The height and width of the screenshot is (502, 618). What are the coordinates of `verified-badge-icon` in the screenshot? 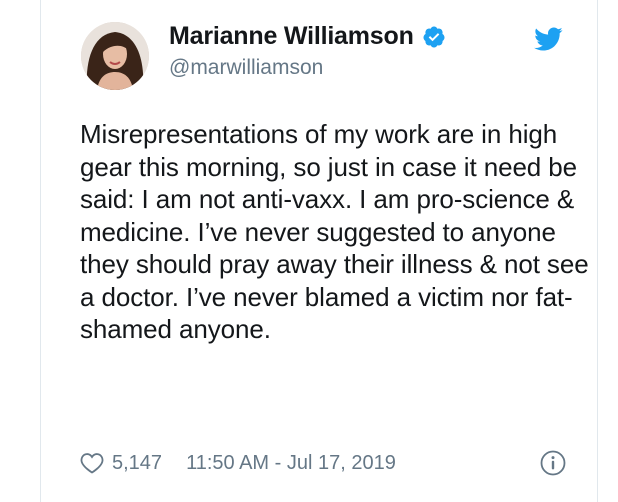 It's located at (434, 36).